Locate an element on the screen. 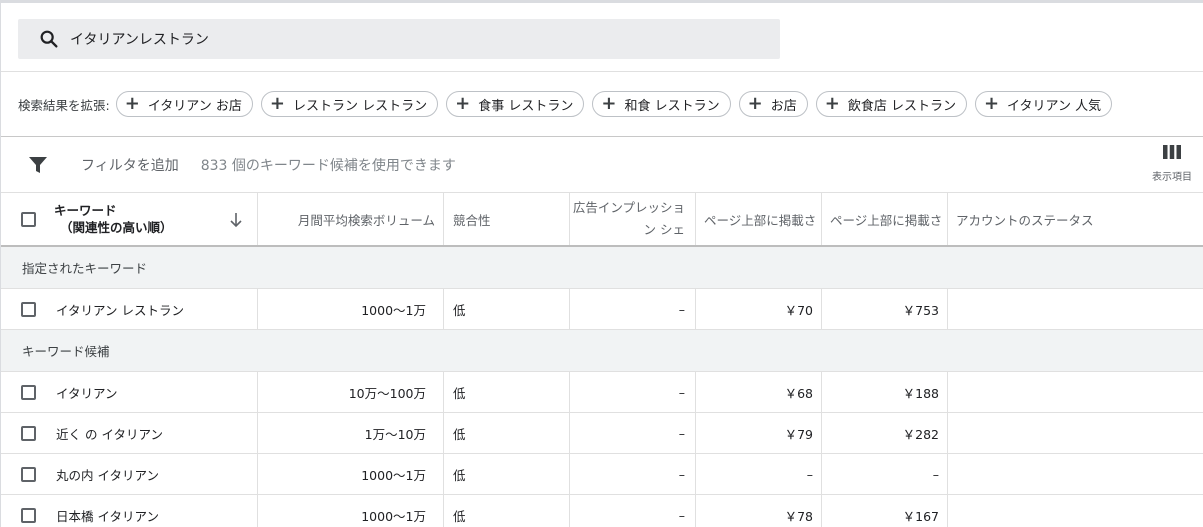 The image size is (1203, 527). expand-chip: + お店 is located at coordinates (773, 104).